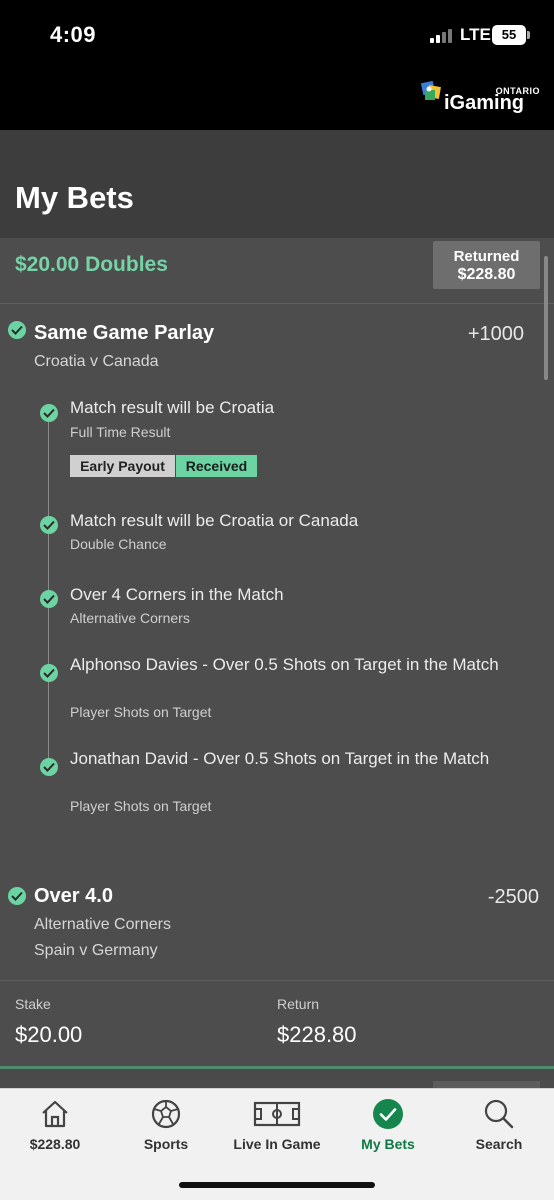 The width and height of the screenshot is (554, 1200). What do you see at coordinates (495, 334) in the screenshot?
I see `selection-odds: +1000` at bounding box center [495, 334].